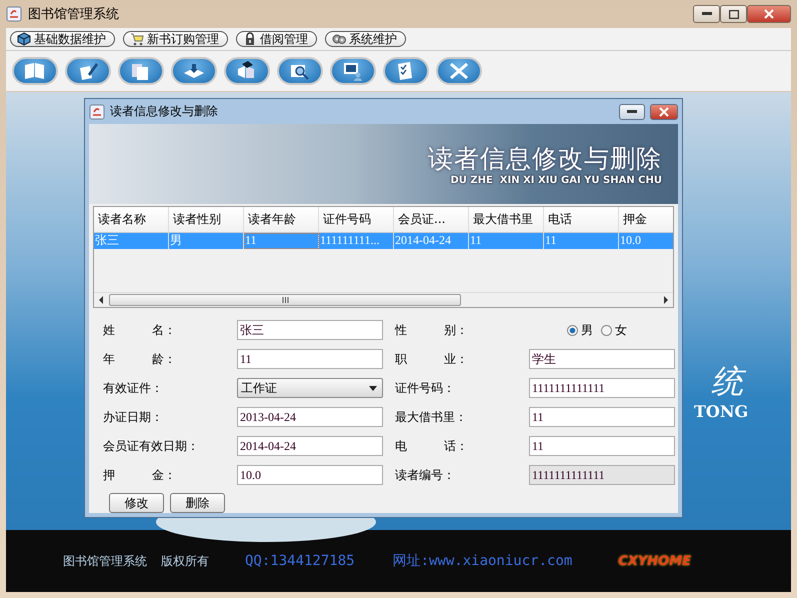 This screenshot has width=797, height=598. What do you see at coordinates (482, 561) in the screenshot?
I see `footer-website: 网址:www.xiaoniucr.com` at bounding box center [482, 561].